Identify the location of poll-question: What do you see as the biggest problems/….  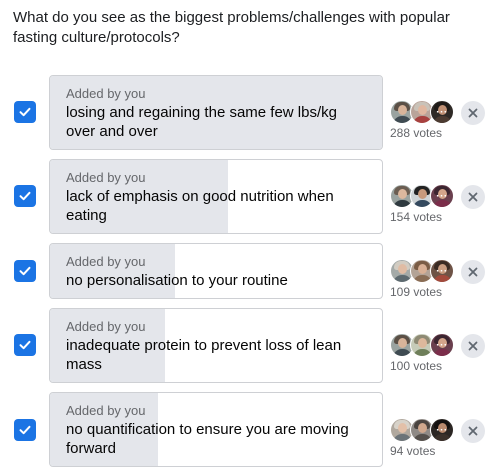
(231, 27).